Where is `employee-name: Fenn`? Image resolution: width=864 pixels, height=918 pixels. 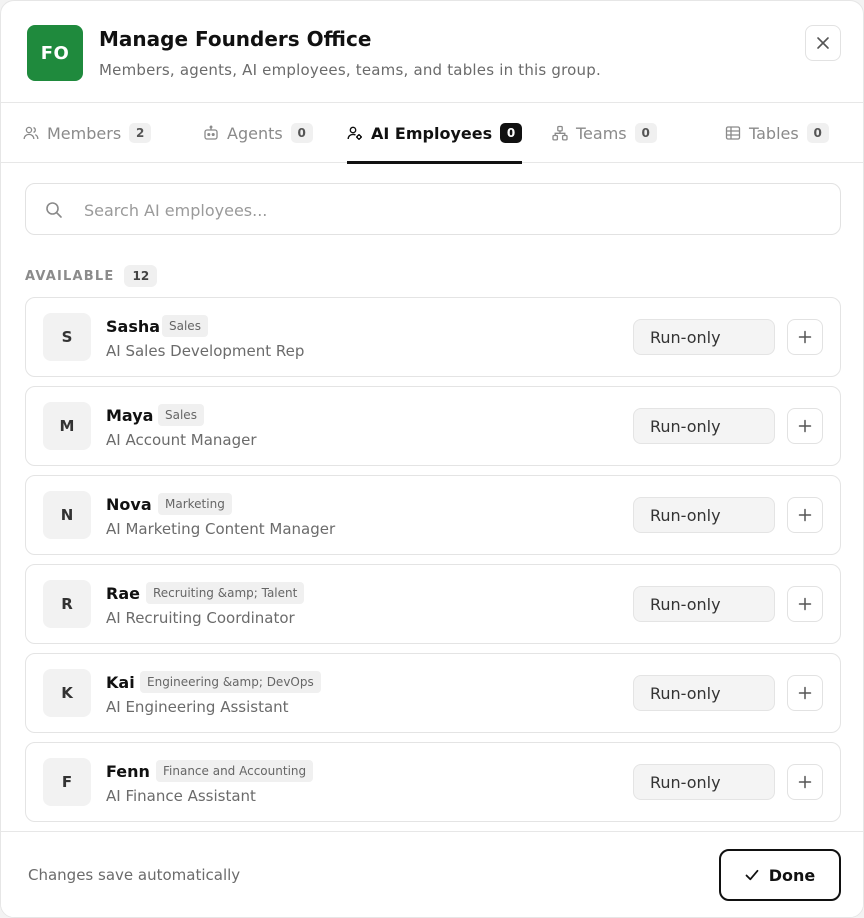
employee-name: Fenn is located at coordinates (128, 771).